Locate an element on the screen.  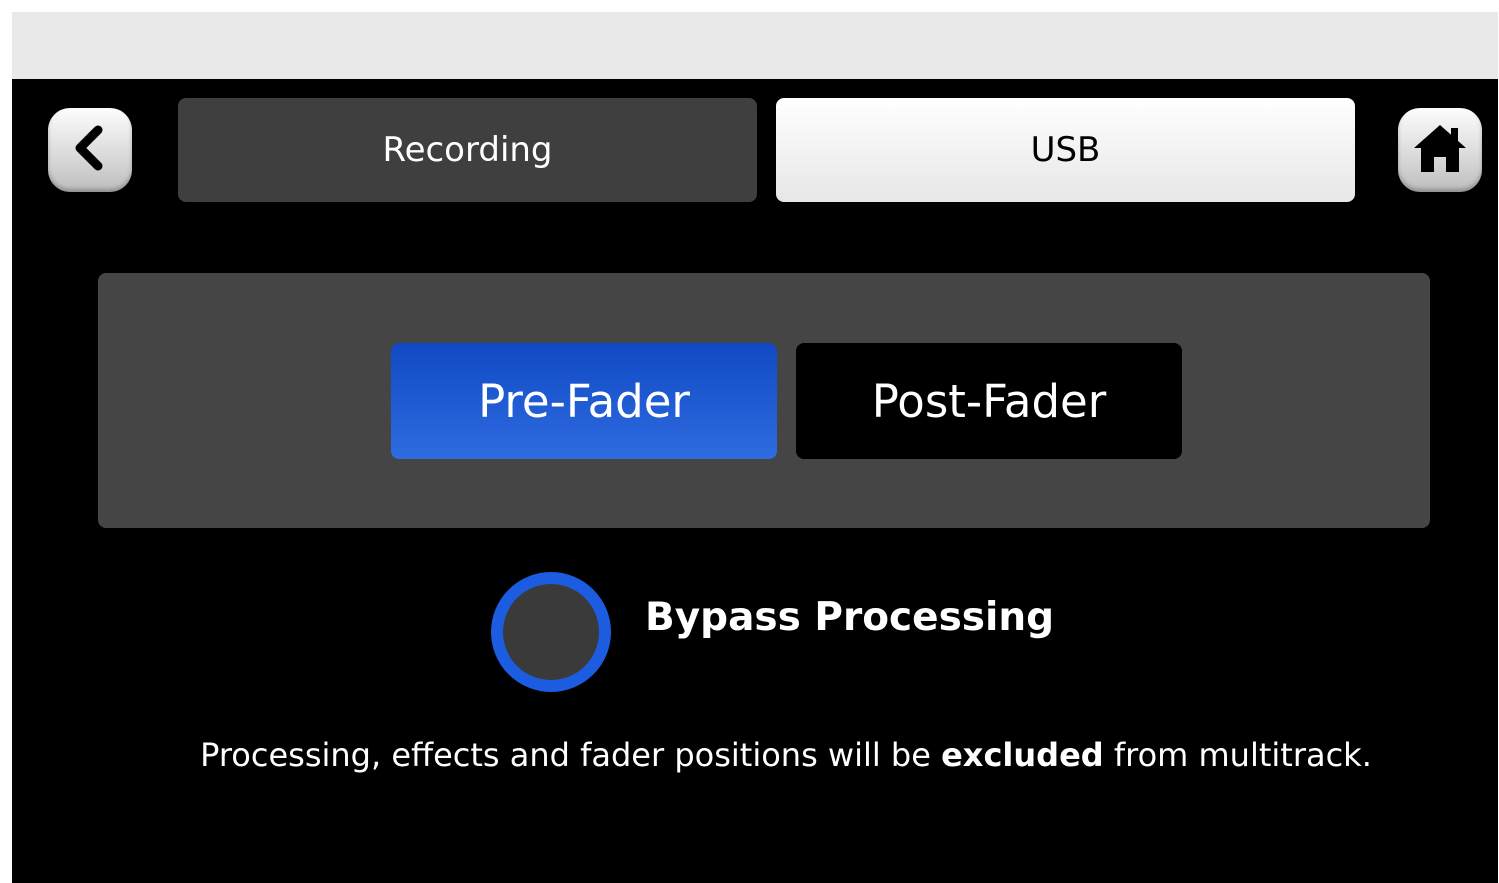
tab-recording: Recording is located at coordinates (467, 150).